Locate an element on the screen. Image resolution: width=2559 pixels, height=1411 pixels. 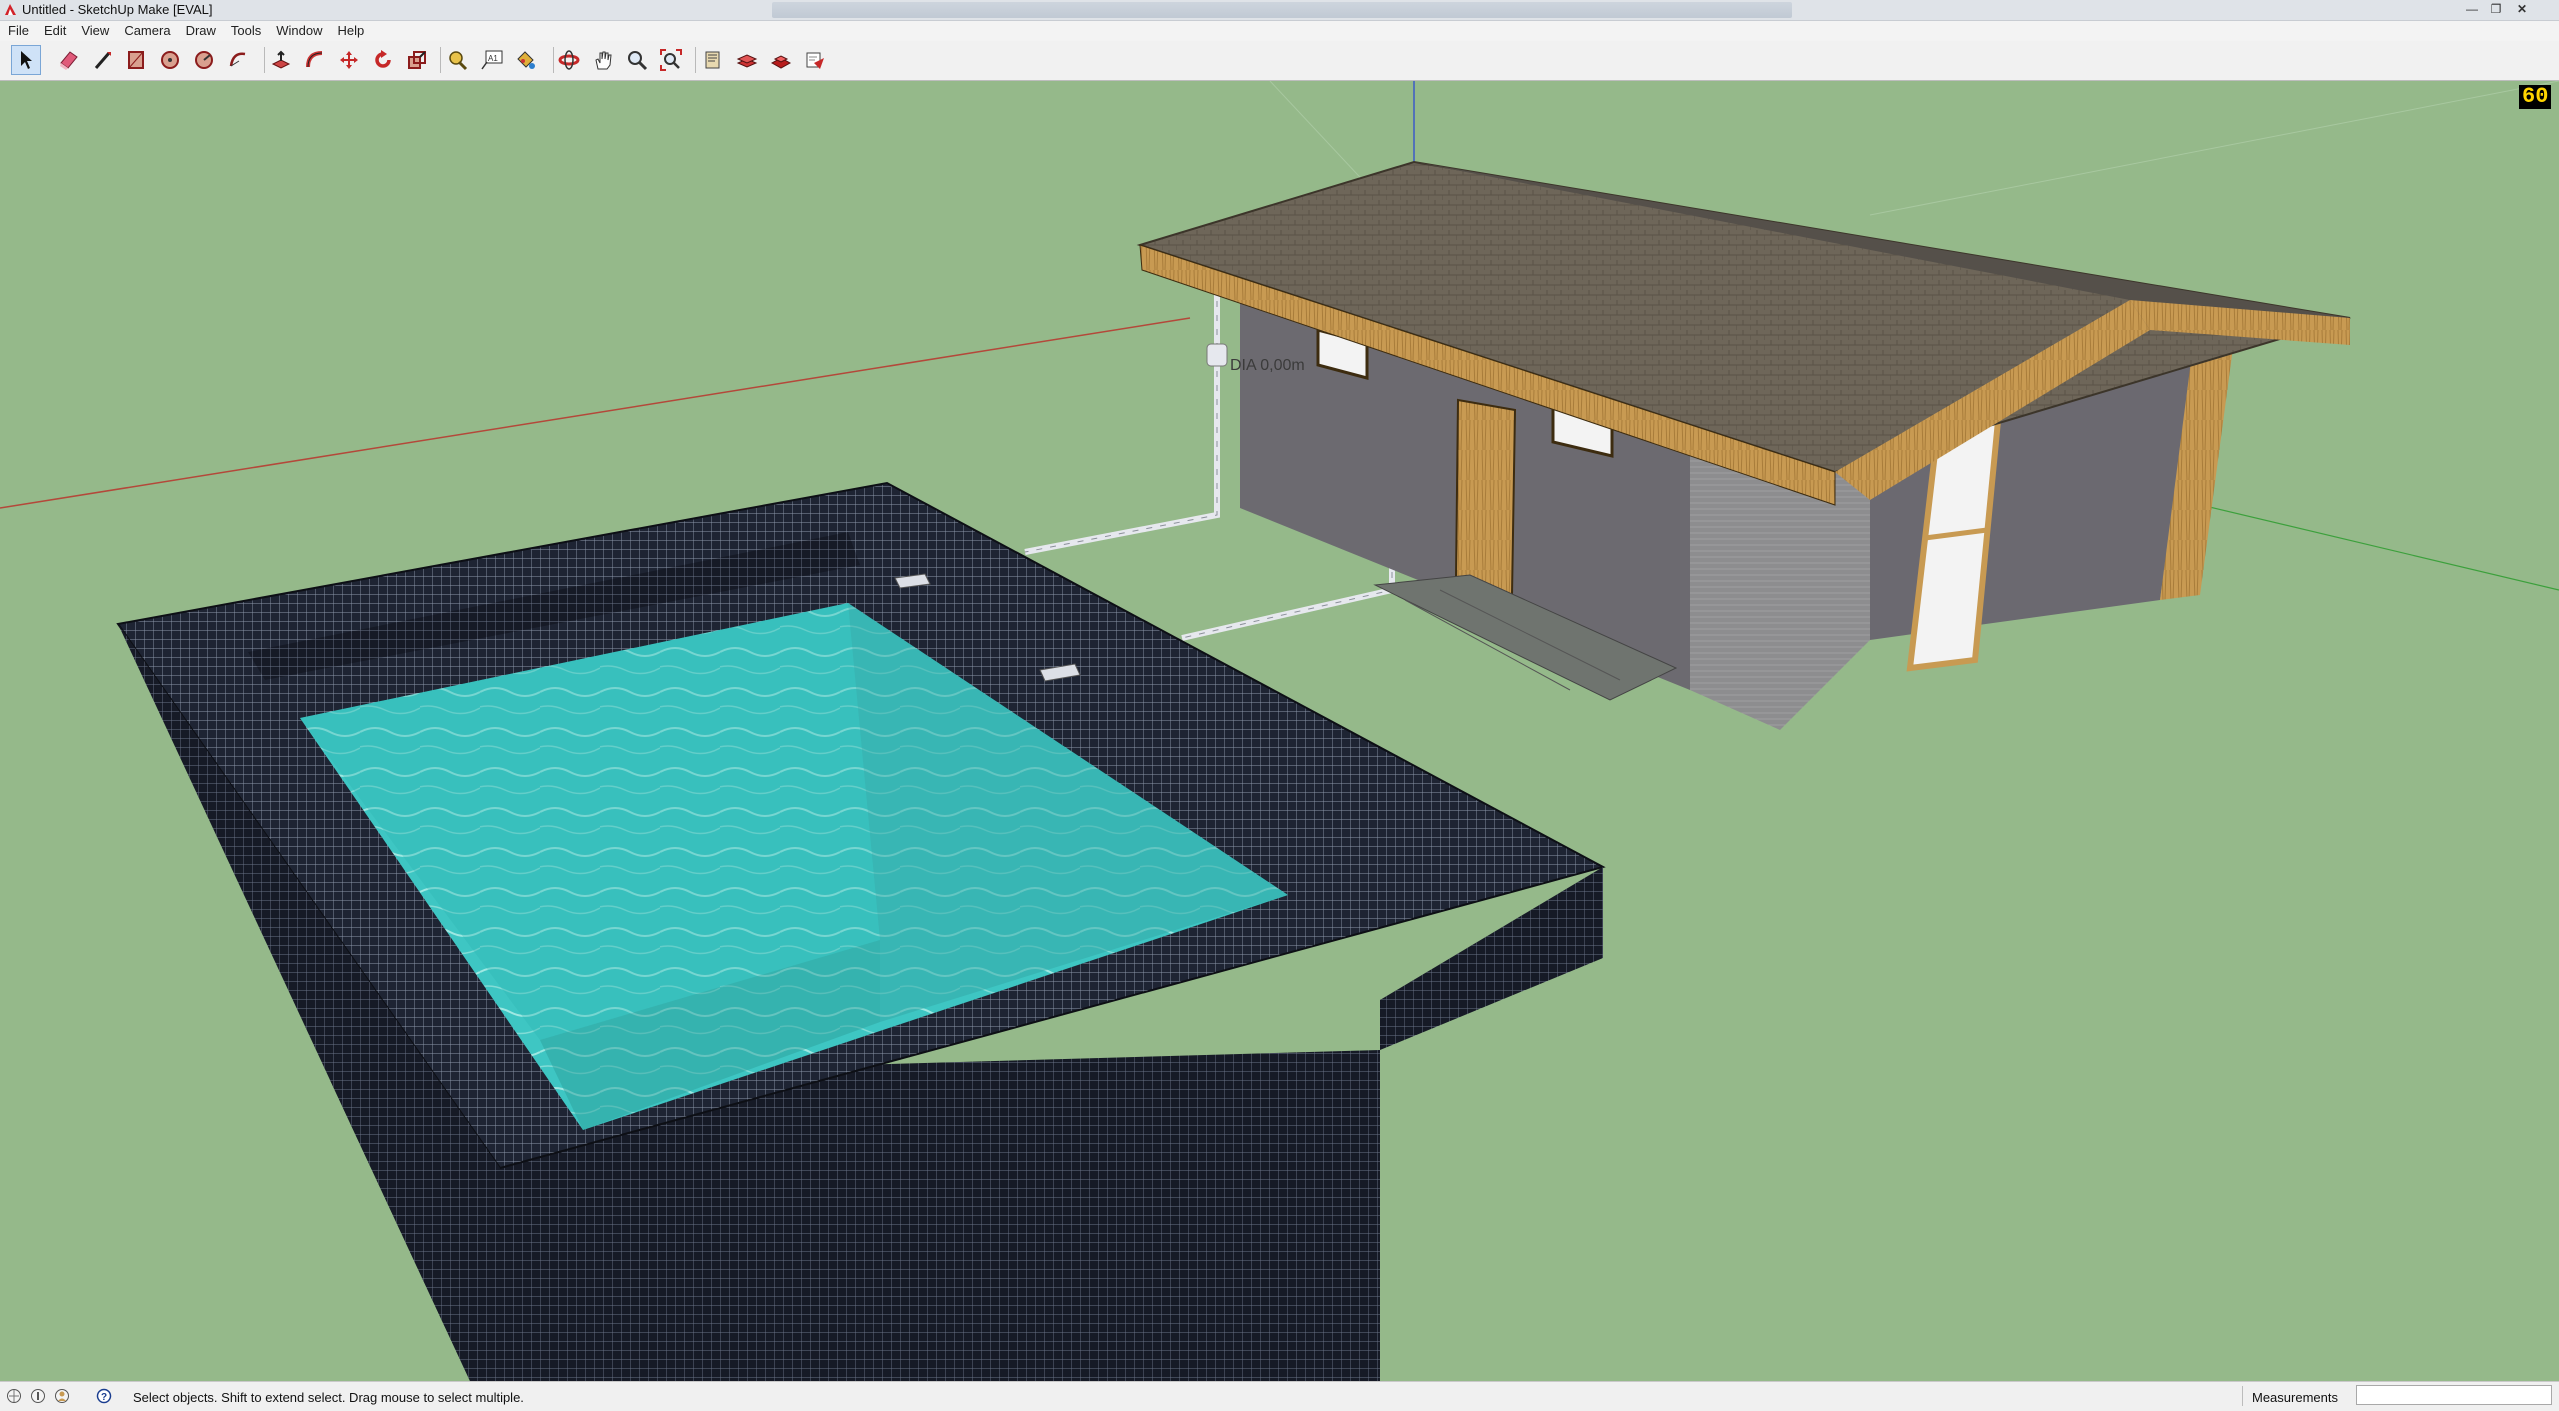
menu-camera: Camera is located at coordinates (146, 31).